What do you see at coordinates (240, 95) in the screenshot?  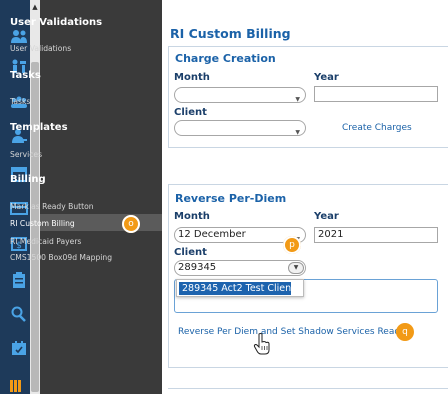 I see `charge-month-select: ▼` at bounding box center [240, 95].